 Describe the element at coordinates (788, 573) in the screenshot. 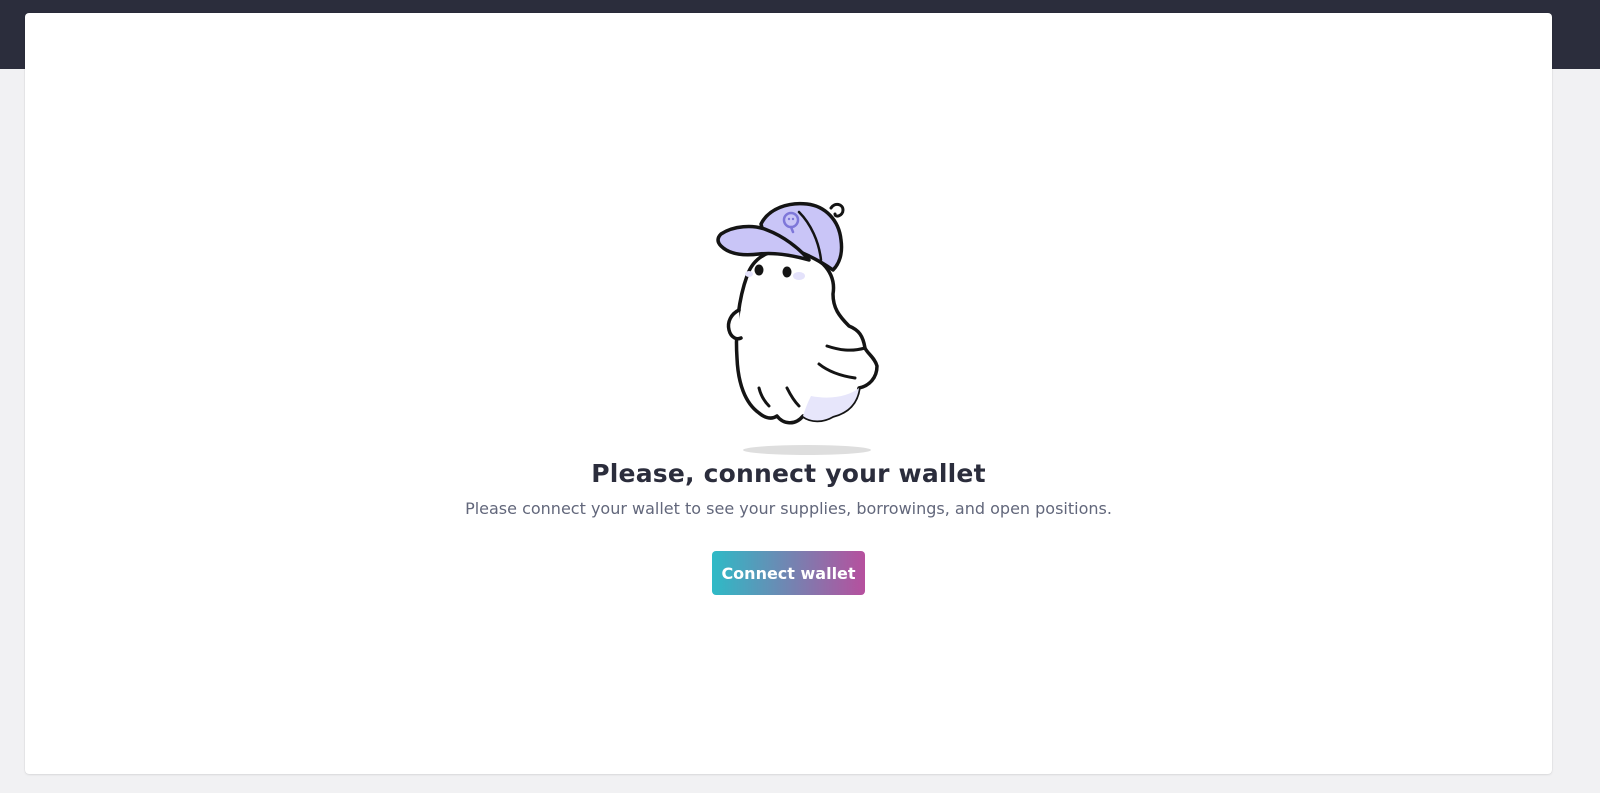

I see `connect-wallet-button: Connect wallet` at that location.